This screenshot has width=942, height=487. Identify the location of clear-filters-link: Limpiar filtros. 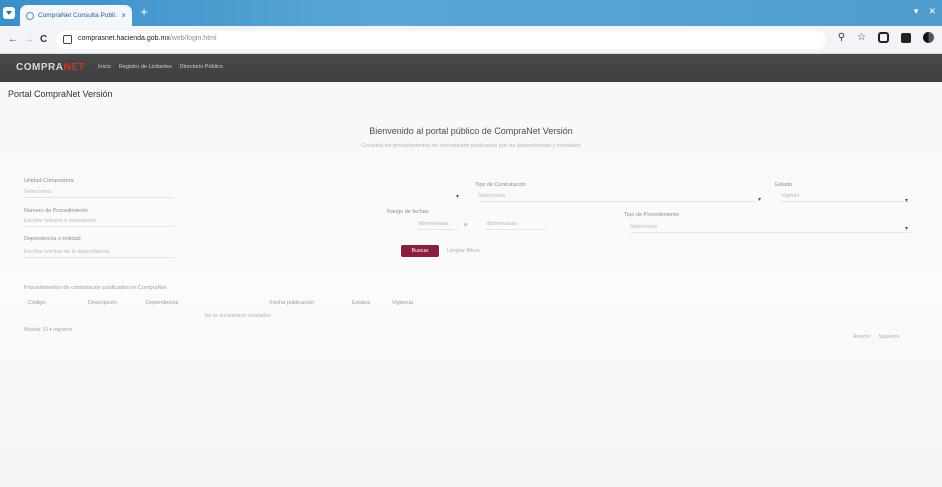
(463, 251).